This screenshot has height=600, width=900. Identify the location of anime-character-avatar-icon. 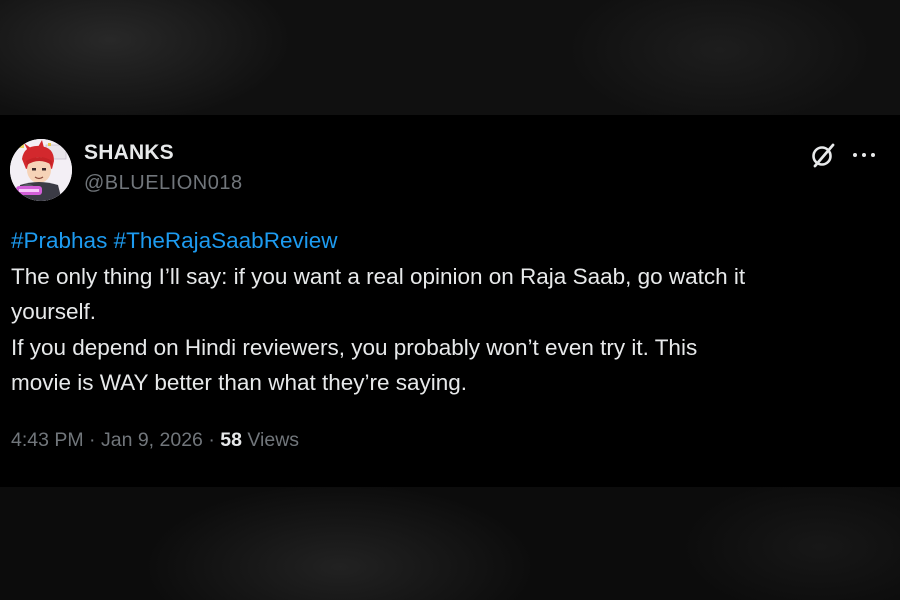
(41, 170).